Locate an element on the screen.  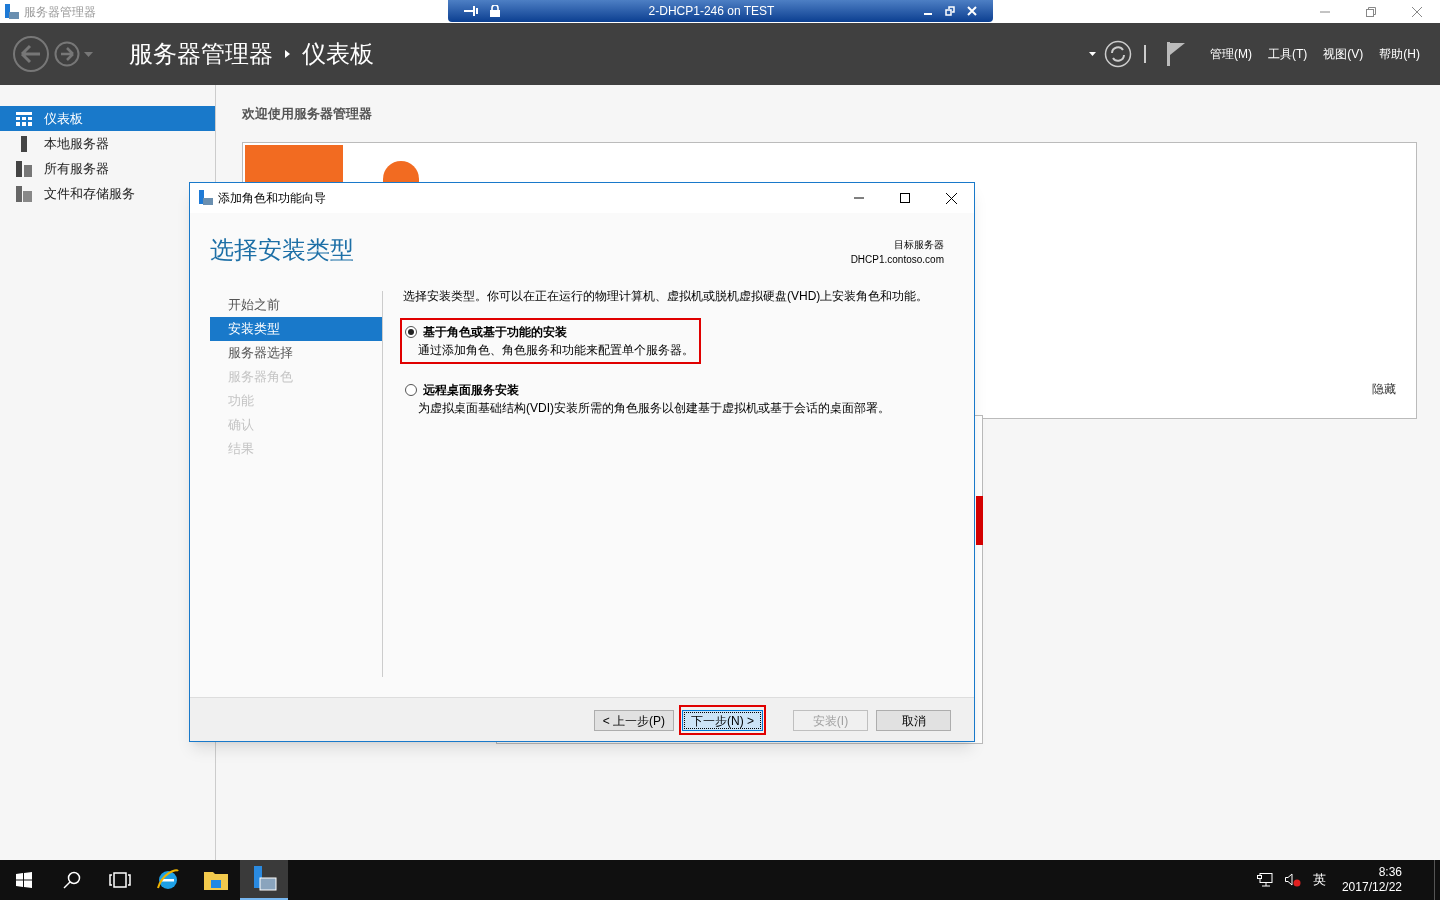
breadcrumb-current: 仪表板 is located at coordinates (338, 54).